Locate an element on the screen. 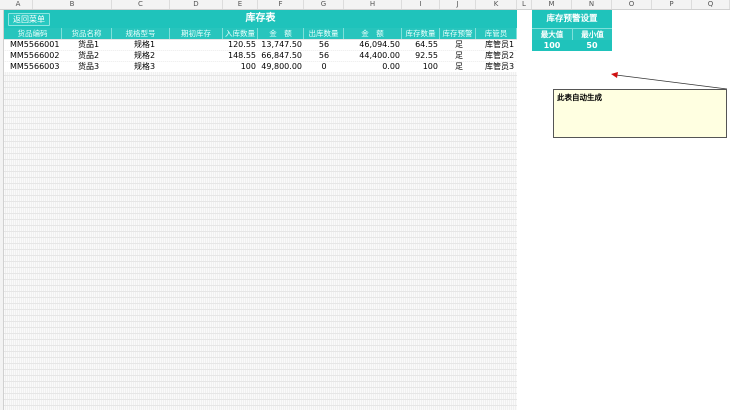  comment-indicator-icon is located at coordinates (614, 75).